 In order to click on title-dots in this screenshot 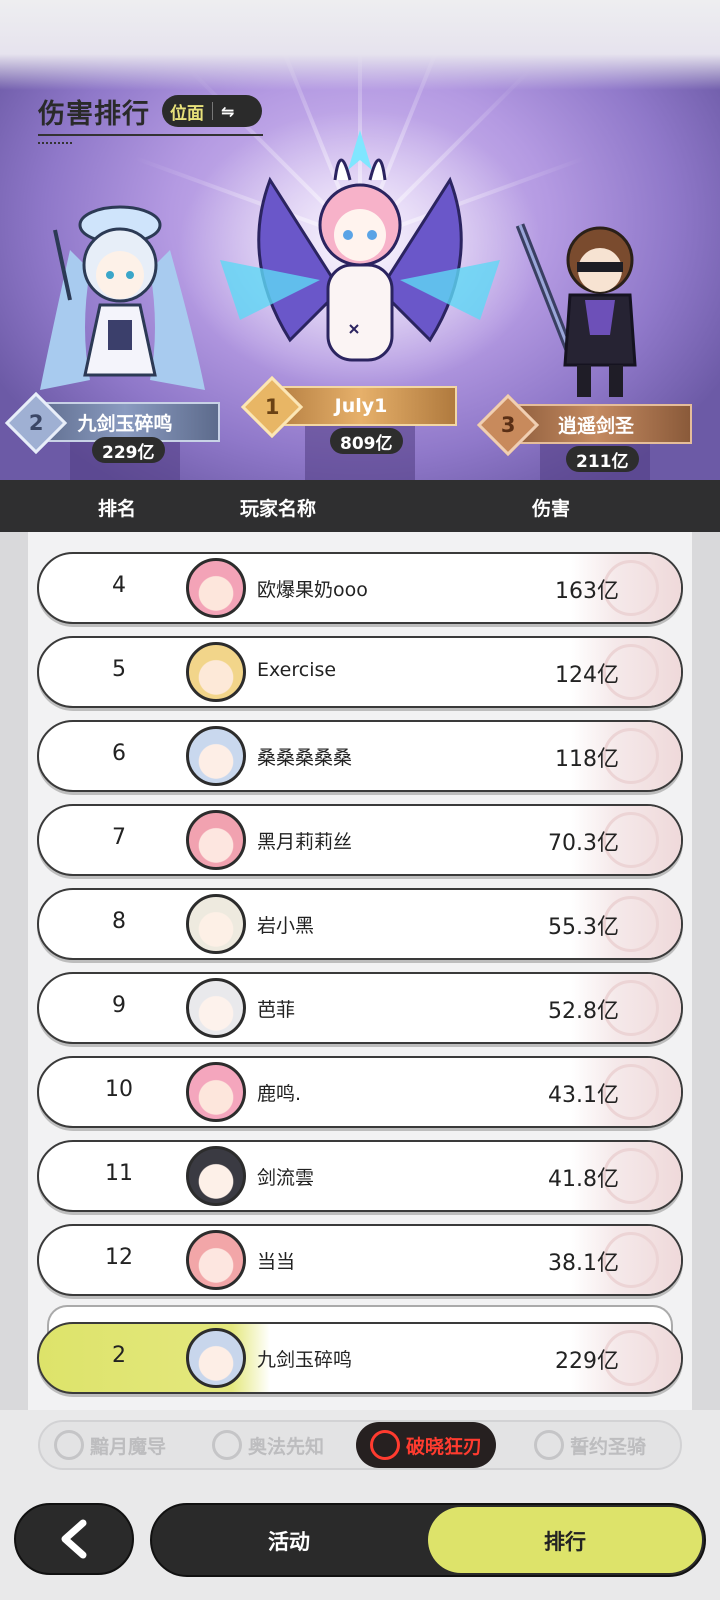, I will do `click(55, 143)`.